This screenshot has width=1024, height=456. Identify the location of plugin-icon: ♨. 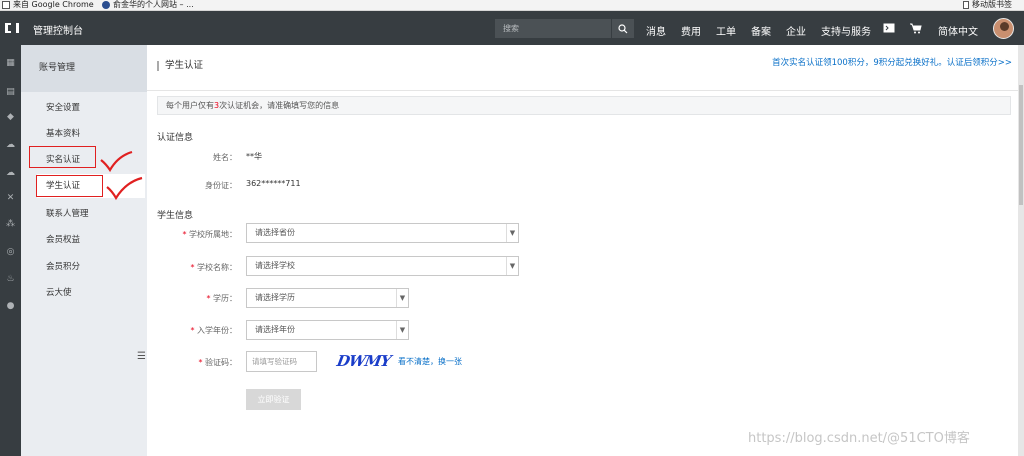
(10, 278).